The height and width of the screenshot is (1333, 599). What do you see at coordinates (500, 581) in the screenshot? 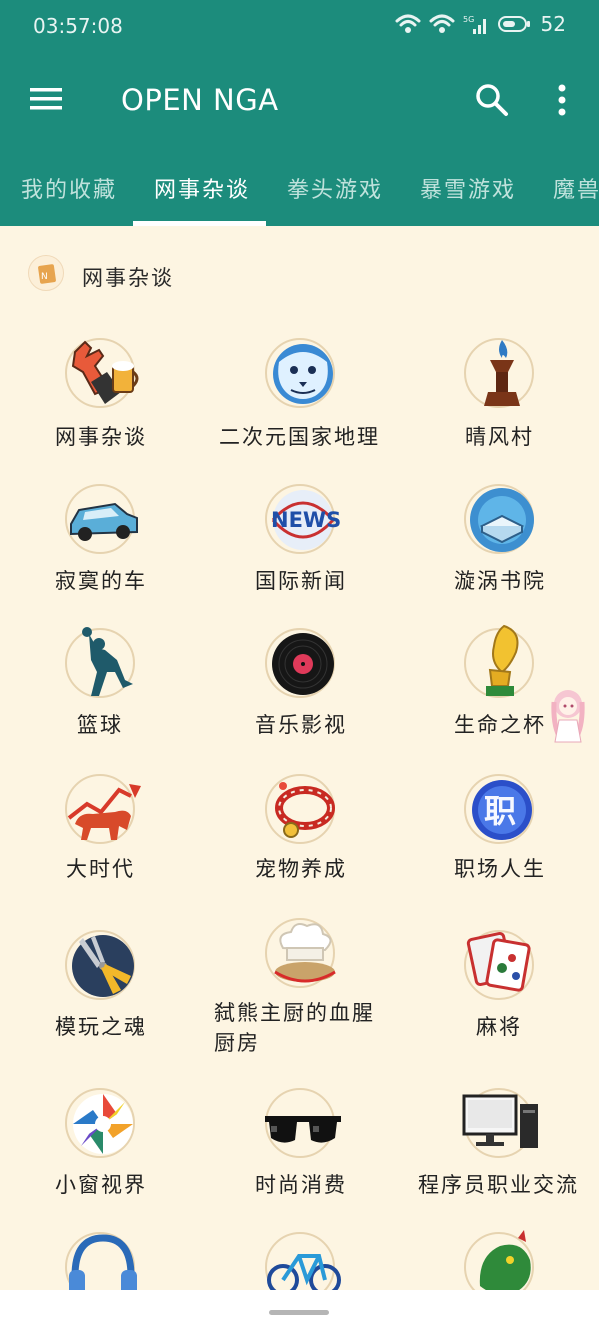
I see `board-label: 漩涡书院` at bounding box center [500, 581].